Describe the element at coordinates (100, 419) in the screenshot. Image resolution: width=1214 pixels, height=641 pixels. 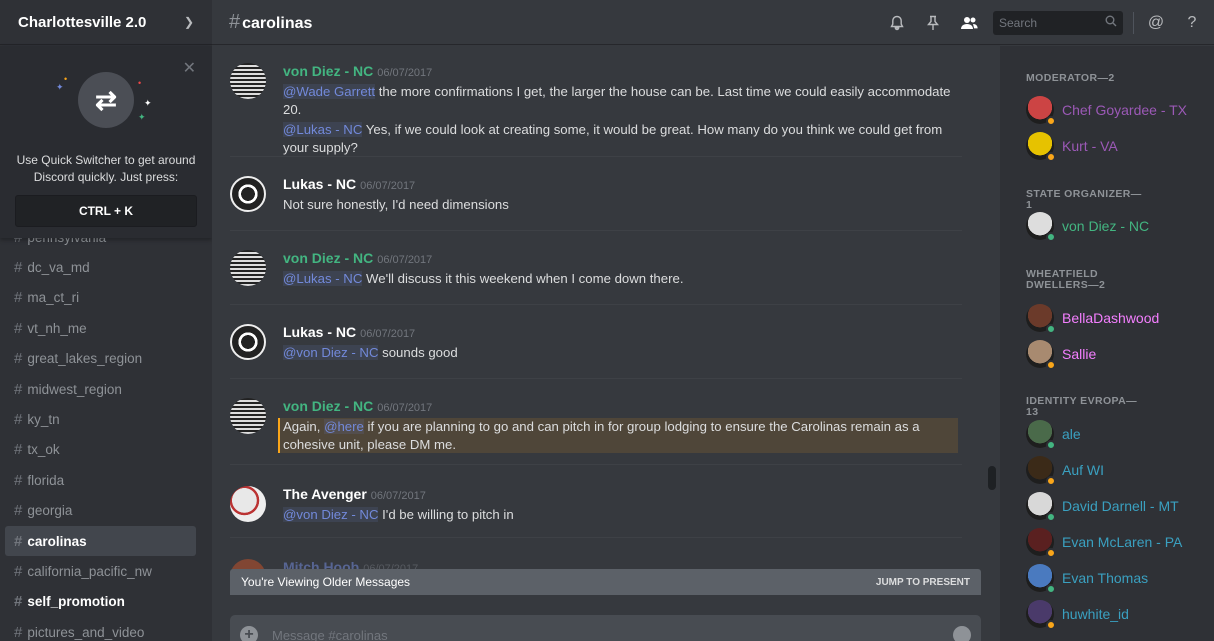
I see `channel-item-ky-tn: # ky_tn` at that location.